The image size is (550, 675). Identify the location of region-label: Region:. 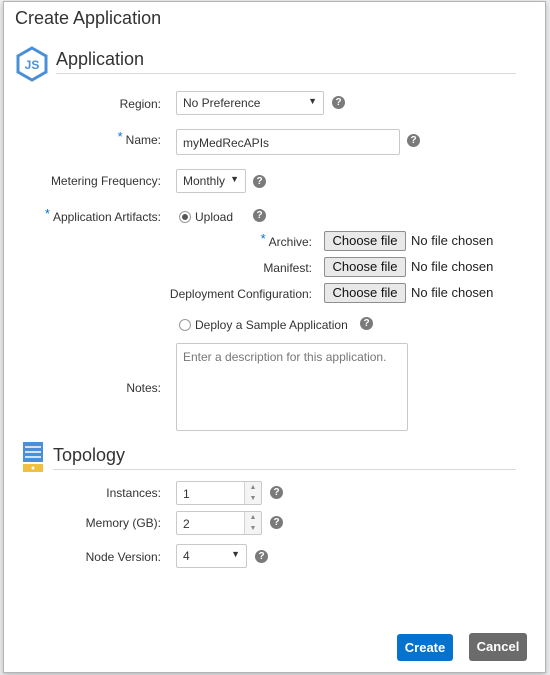
(140, 104).